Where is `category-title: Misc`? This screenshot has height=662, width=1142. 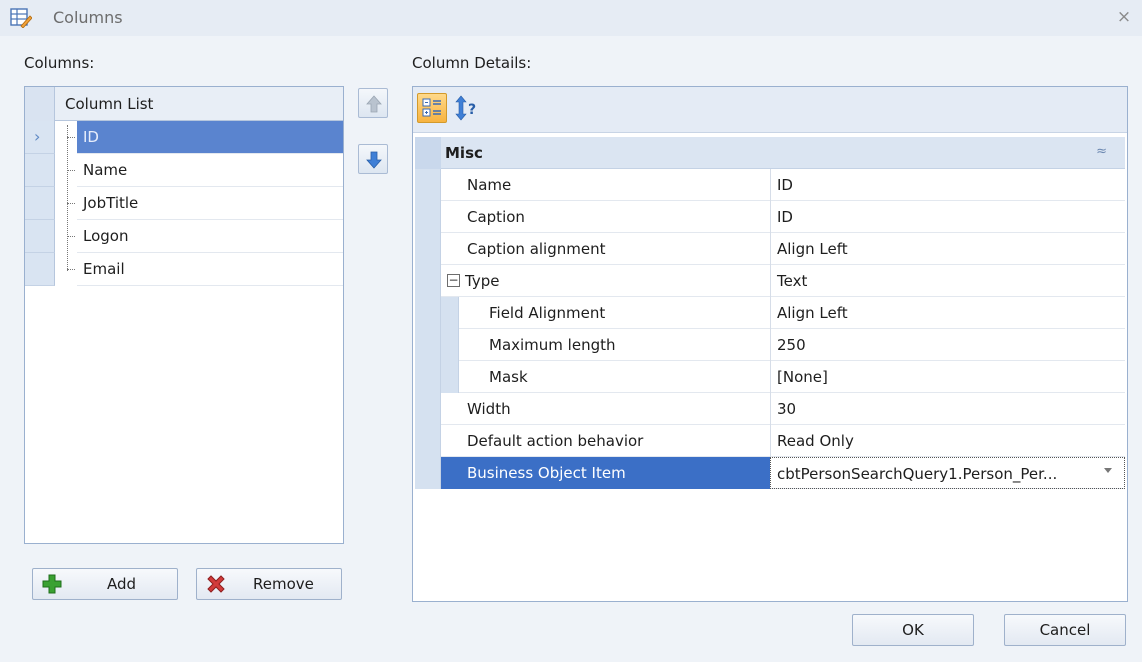 category-title: Misc is located at coordinates (464, 153).